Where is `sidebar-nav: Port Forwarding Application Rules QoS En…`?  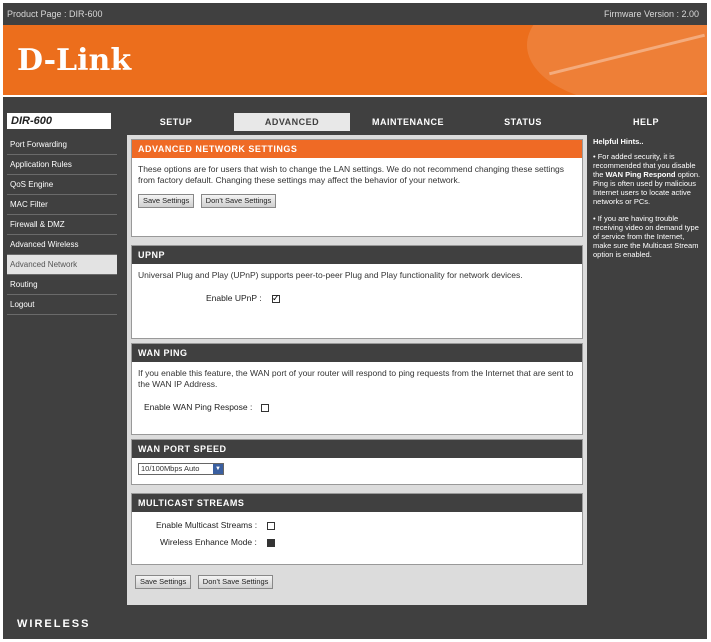 sidebar-nav: Port Forwarding Application Rules QoS En… is located at coordinates (62, 225).